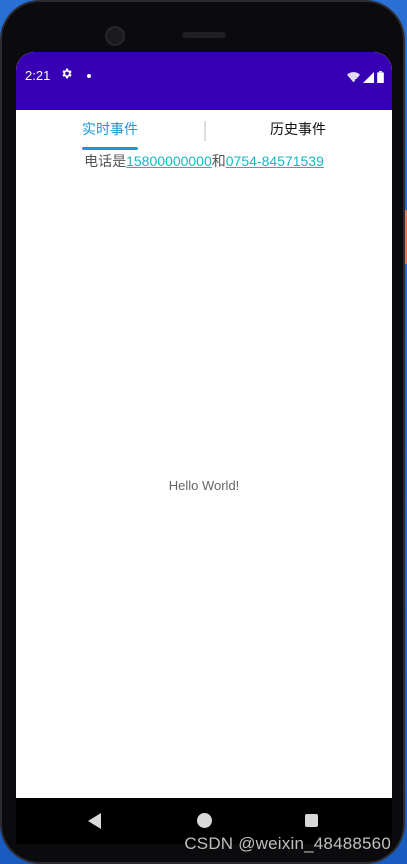 This screenshot has width=407, height=864. What do you see at coordinates (204, 81) in the screenshot?
I see `status-bar: 2:21` at bounding box center [204, 81].